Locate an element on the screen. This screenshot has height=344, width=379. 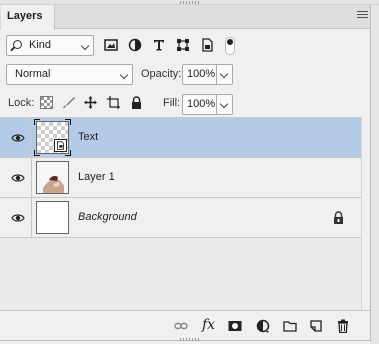
opacity-label: Opacity: is located at coordinates (161, 74).